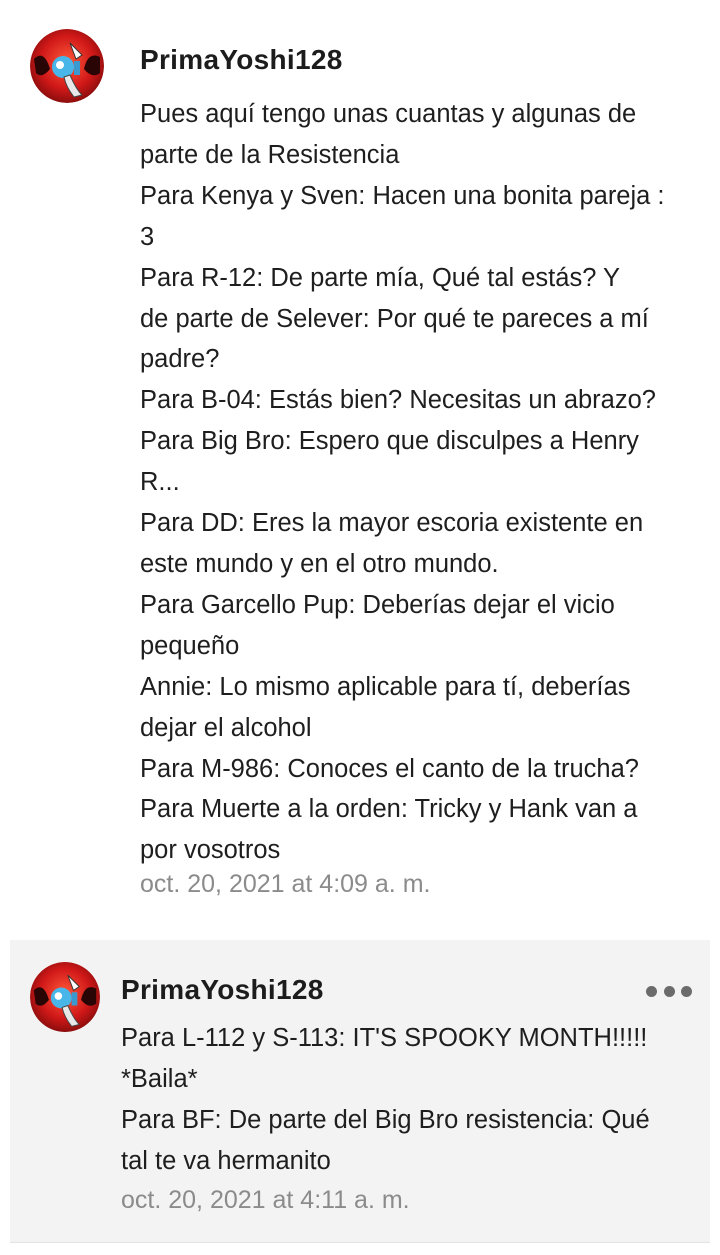 The width and height of the screenshot is (720, 1255). Describe the element at coordinates (285, 884) in the screenshot. I see `comment-timestamp: oct. 20, 2021 at 4:09 a. m.` at that location.